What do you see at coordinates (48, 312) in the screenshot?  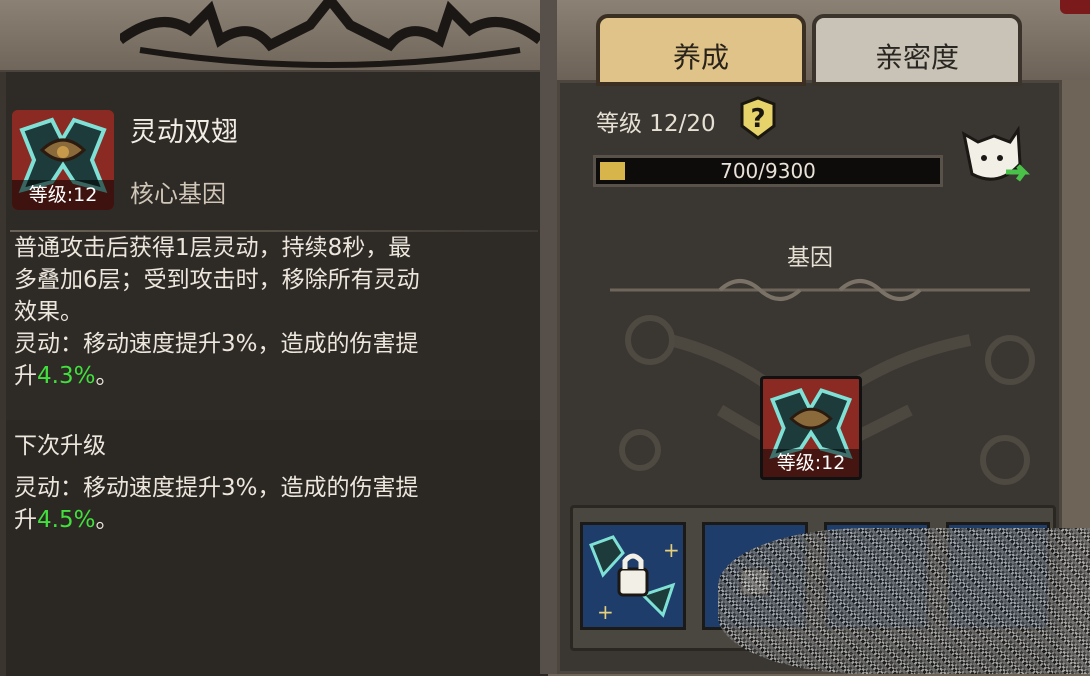 I see `description-line: 效果。` at bounding box center [48, 312].